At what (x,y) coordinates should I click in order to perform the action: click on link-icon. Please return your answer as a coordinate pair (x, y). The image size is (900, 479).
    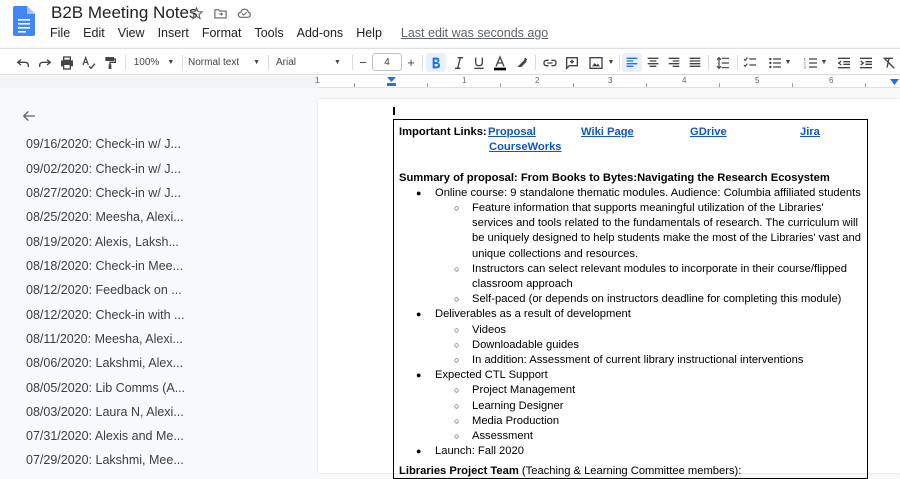
    Looking at the image, I should click on (550, 62).